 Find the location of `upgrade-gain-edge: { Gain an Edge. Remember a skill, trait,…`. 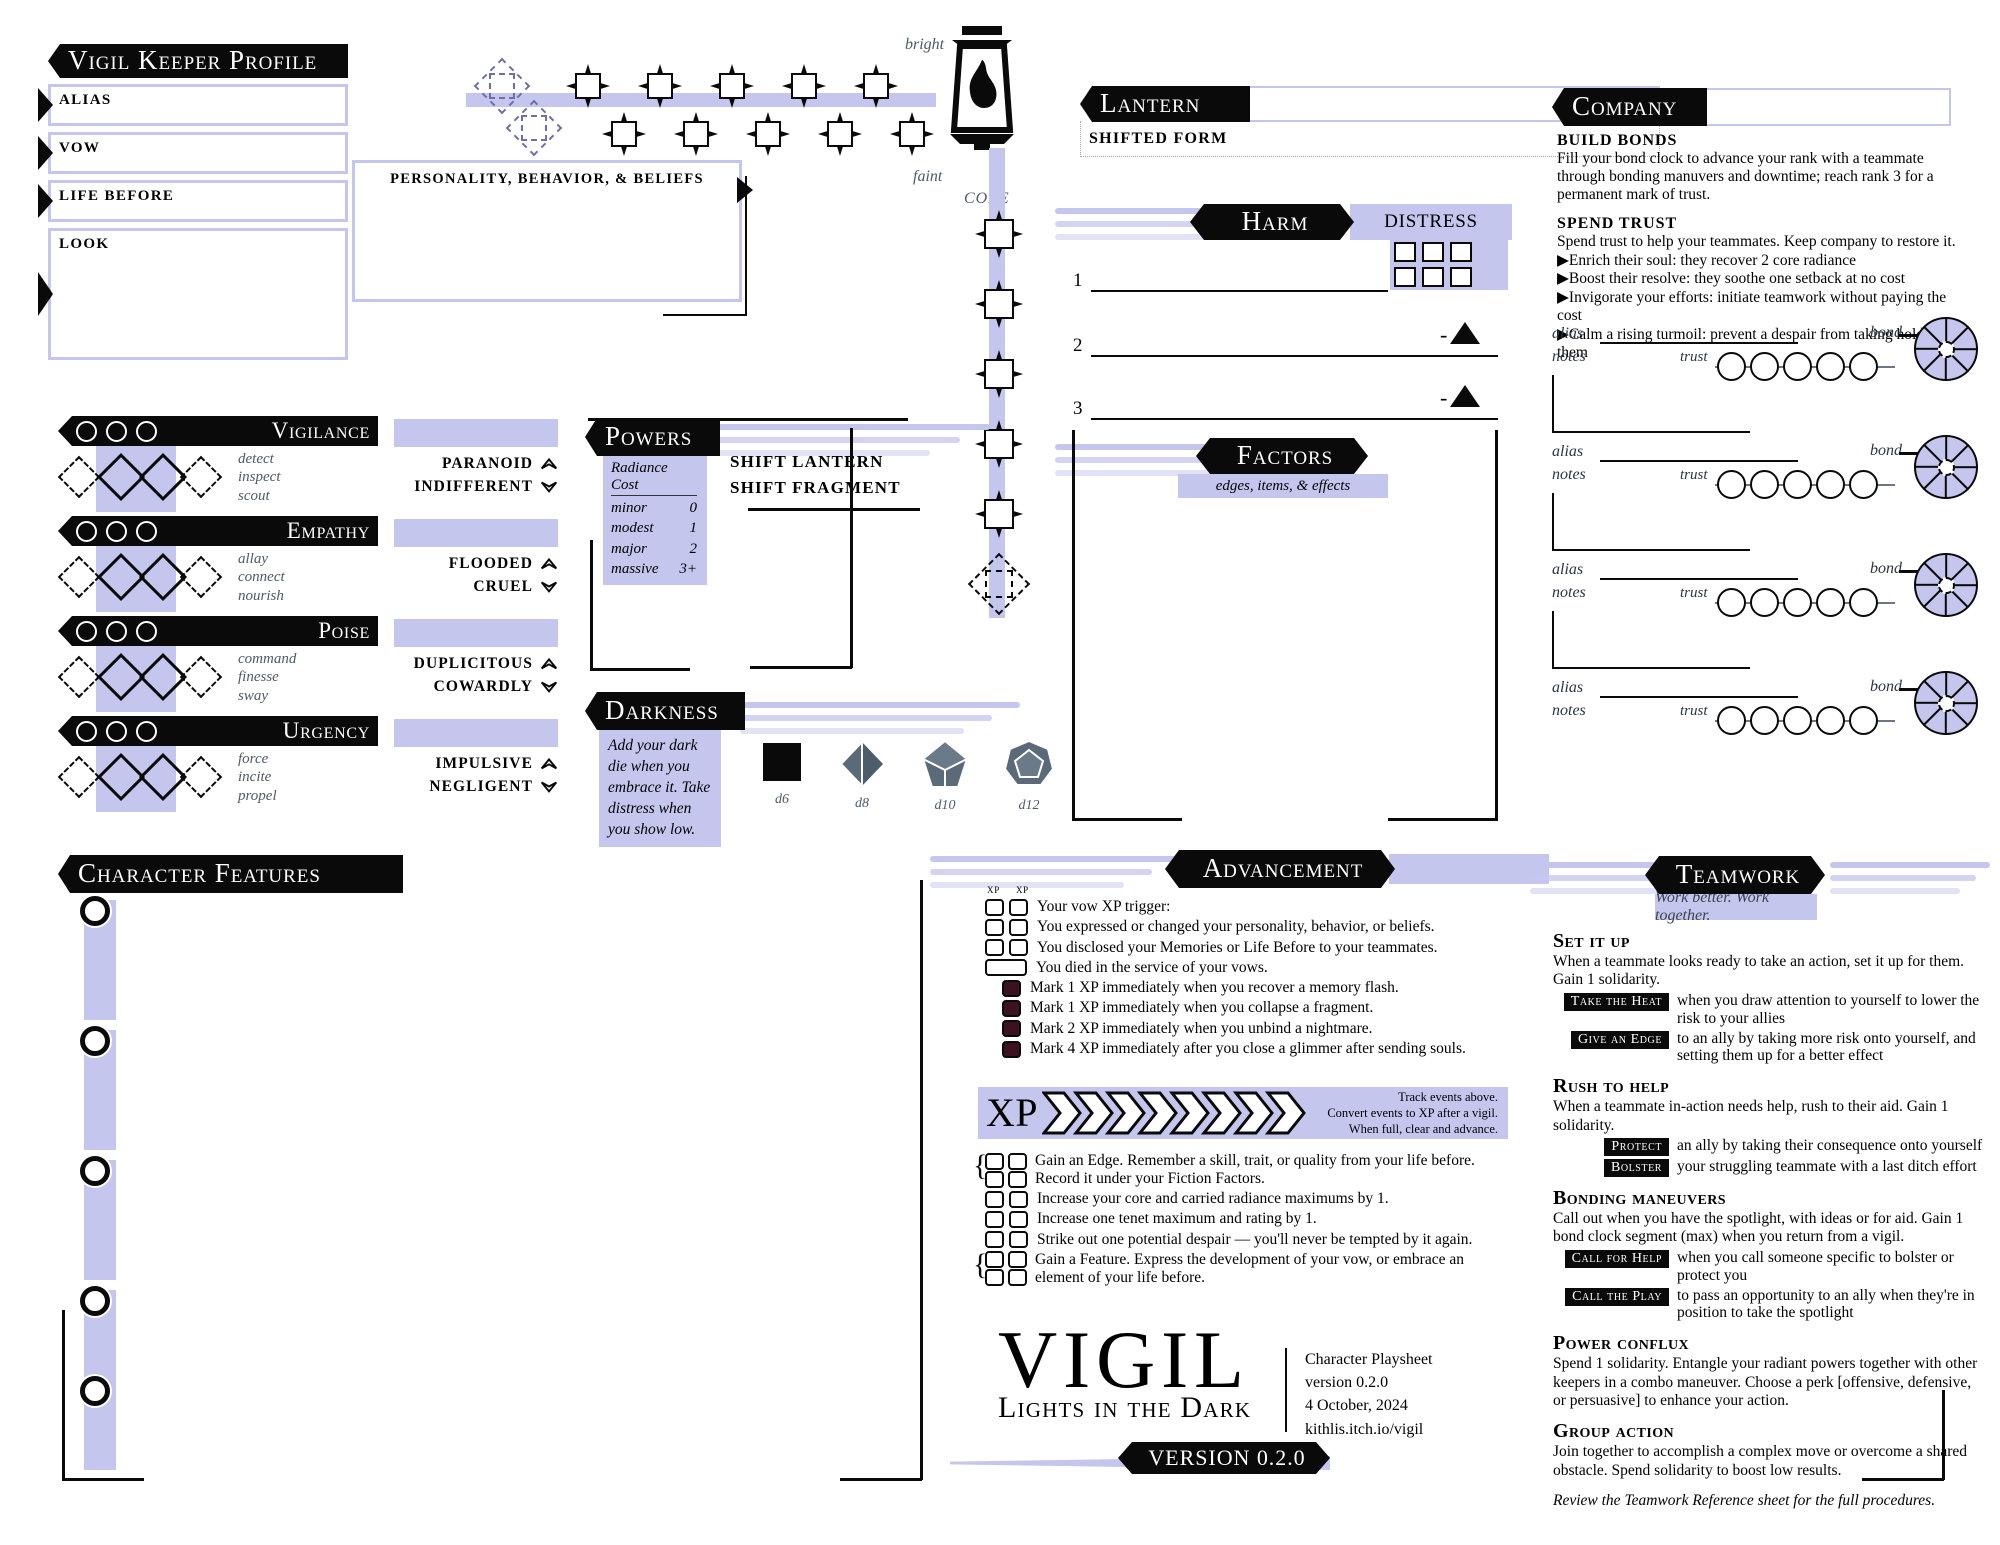

upgrade-gain-edge: { Gain an Edge. Remember a skill, trait,… is located at coordinates (1239, 1169).